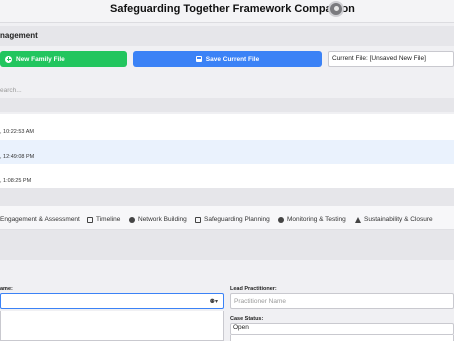  Describe the element at coordinates (112, 326) in the screenshot. I see `left-panel-box` at that location.